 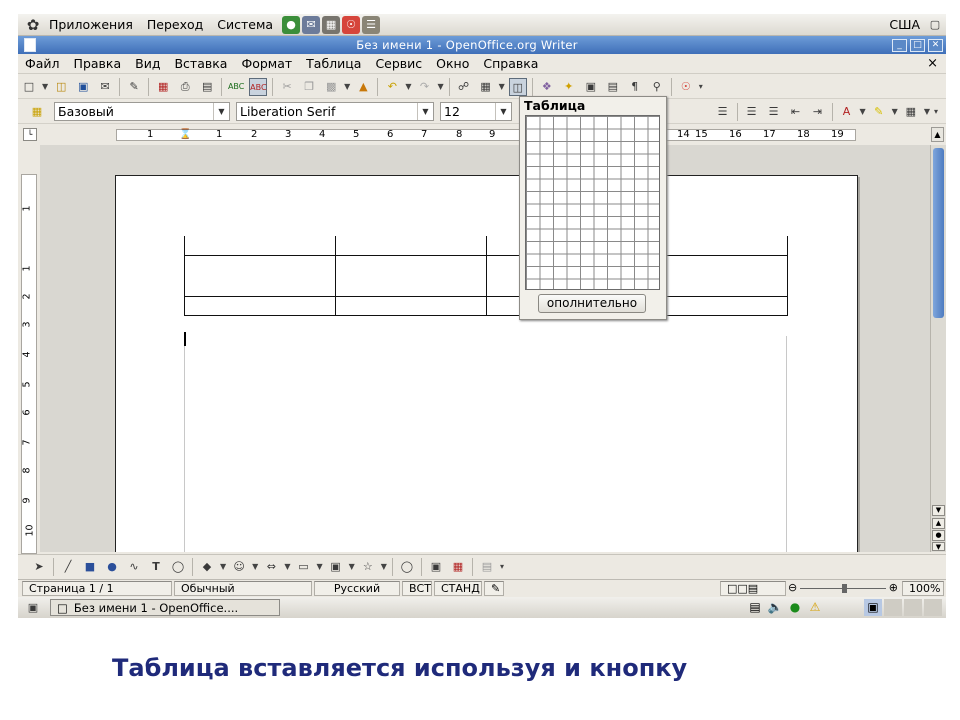 What do you see at coordinates (815, 607) in the screenshot?
I see `warning-icon: ⚠` at bounding box center [815, 607].